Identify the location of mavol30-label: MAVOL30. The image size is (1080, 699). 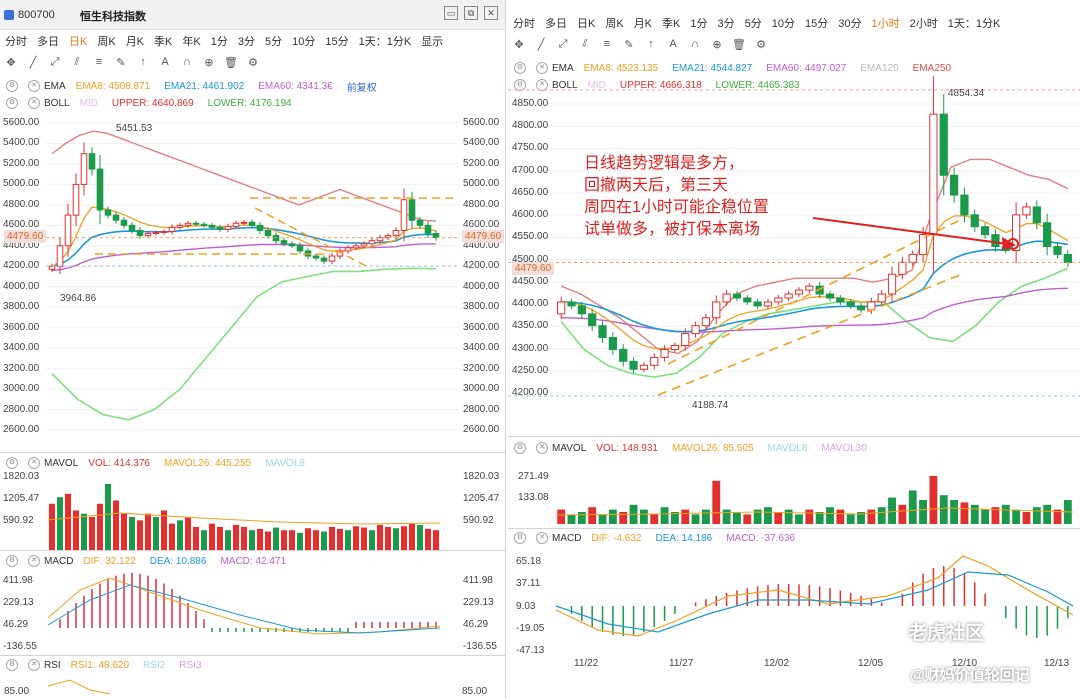
(844, 448).